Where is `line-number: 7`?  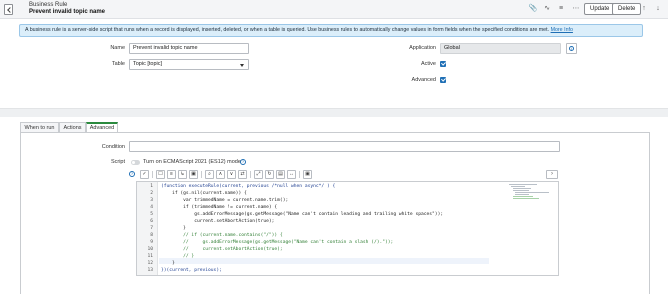
line-number: 7 is located at coordinates (151, 228).